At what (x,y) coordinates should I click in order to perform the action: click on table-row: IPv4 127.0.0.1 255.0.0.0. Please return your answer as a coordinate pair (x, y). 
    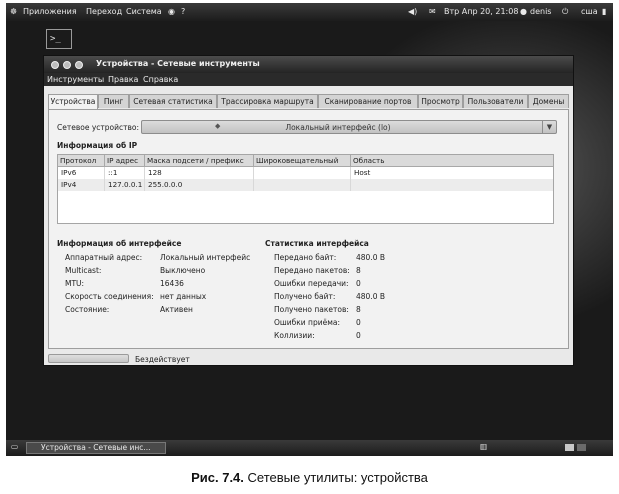
    Looking at the image, I should click on (305, 185).